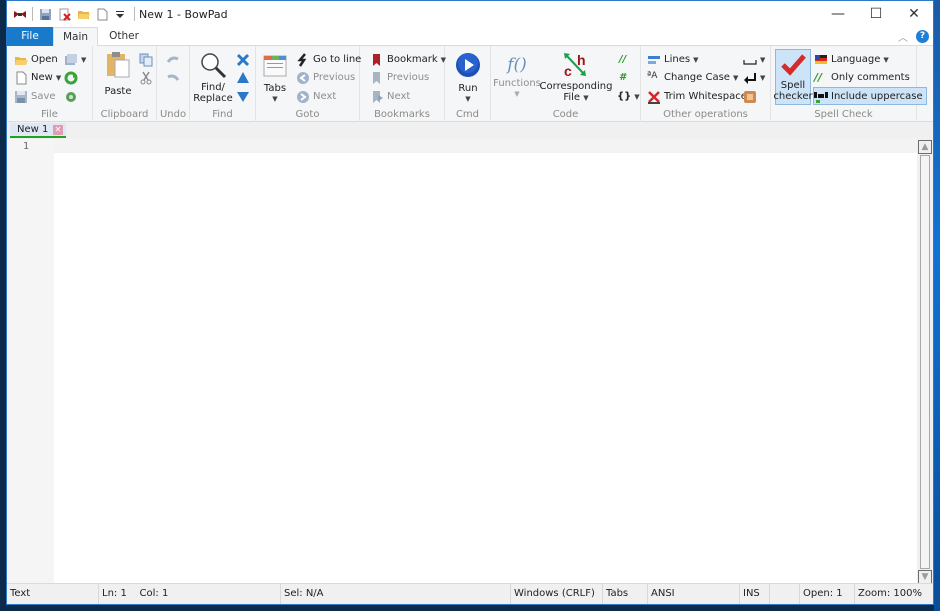 This screenshot has height=611, width=940. What do you see at coordinates (470, 130) in the screenshot?
I see `document-tab-bar: New 1 ✕` at bounding box center [470, 130].